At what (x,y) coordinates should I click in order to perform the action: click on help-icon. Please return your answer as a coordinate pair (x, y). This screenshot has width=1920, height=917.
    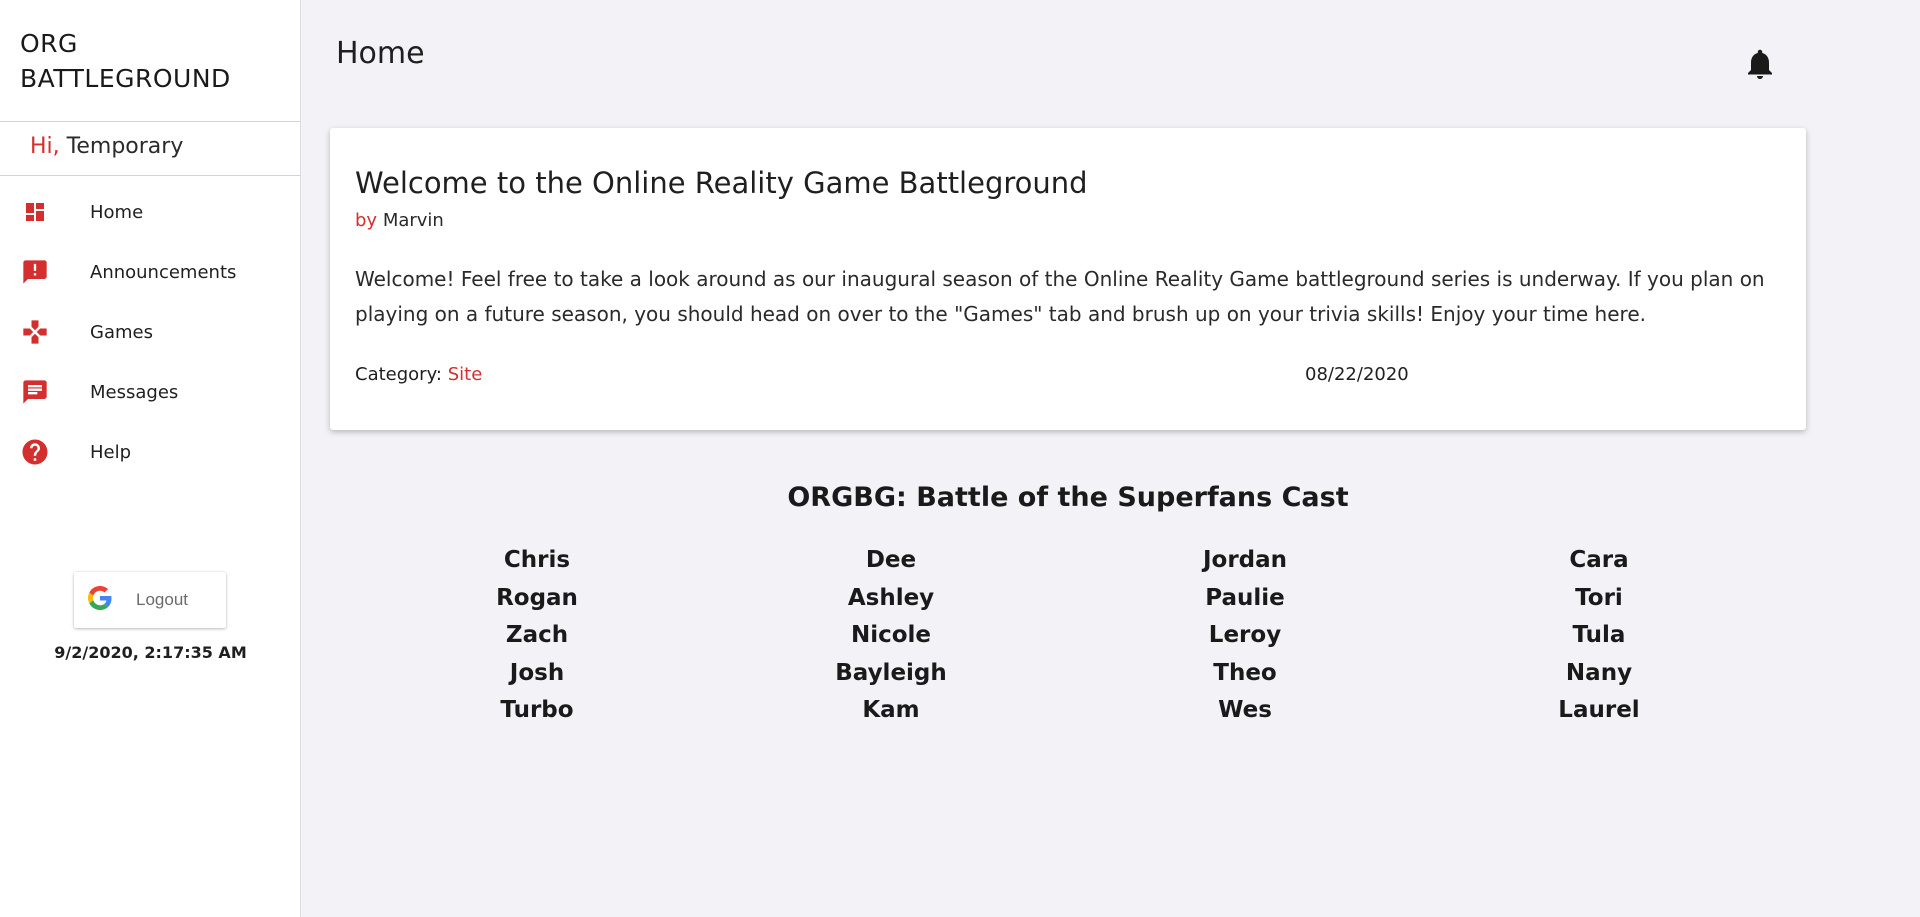
    Looking at the image, I should click on (35, 452).